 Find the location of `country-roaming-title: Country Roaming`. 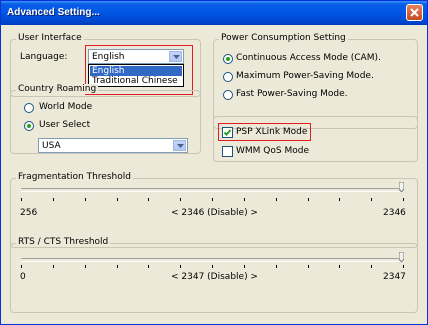

country-roaming-title: Country Roaming is located at coordinates (57, 89).